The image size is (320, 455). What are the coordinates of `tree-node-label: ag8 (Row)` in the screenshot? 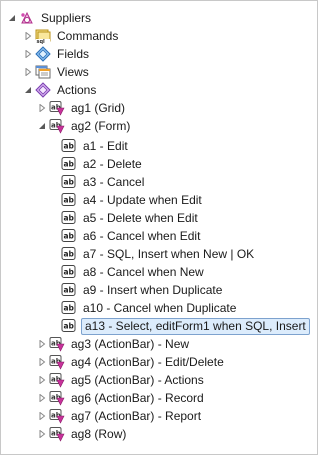 It's located at (99, 434).